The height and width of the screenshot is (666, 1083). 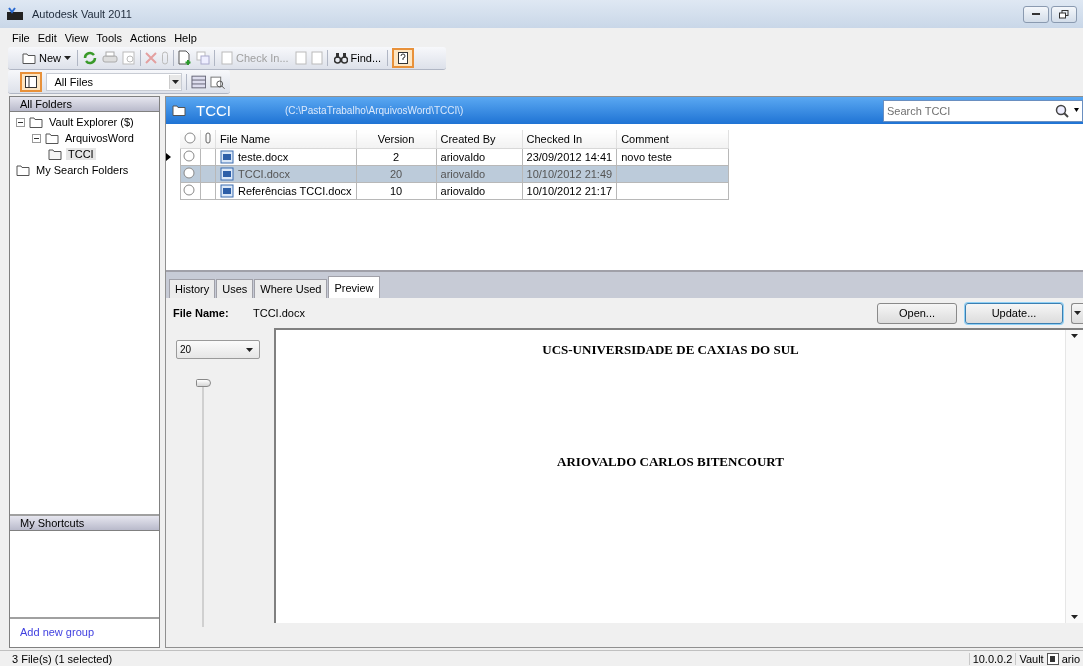 What do you see at coordinates (264, 173) in the screenshot?
I see `table-cell: TCCI.docx` at bounding box center [264, 173].